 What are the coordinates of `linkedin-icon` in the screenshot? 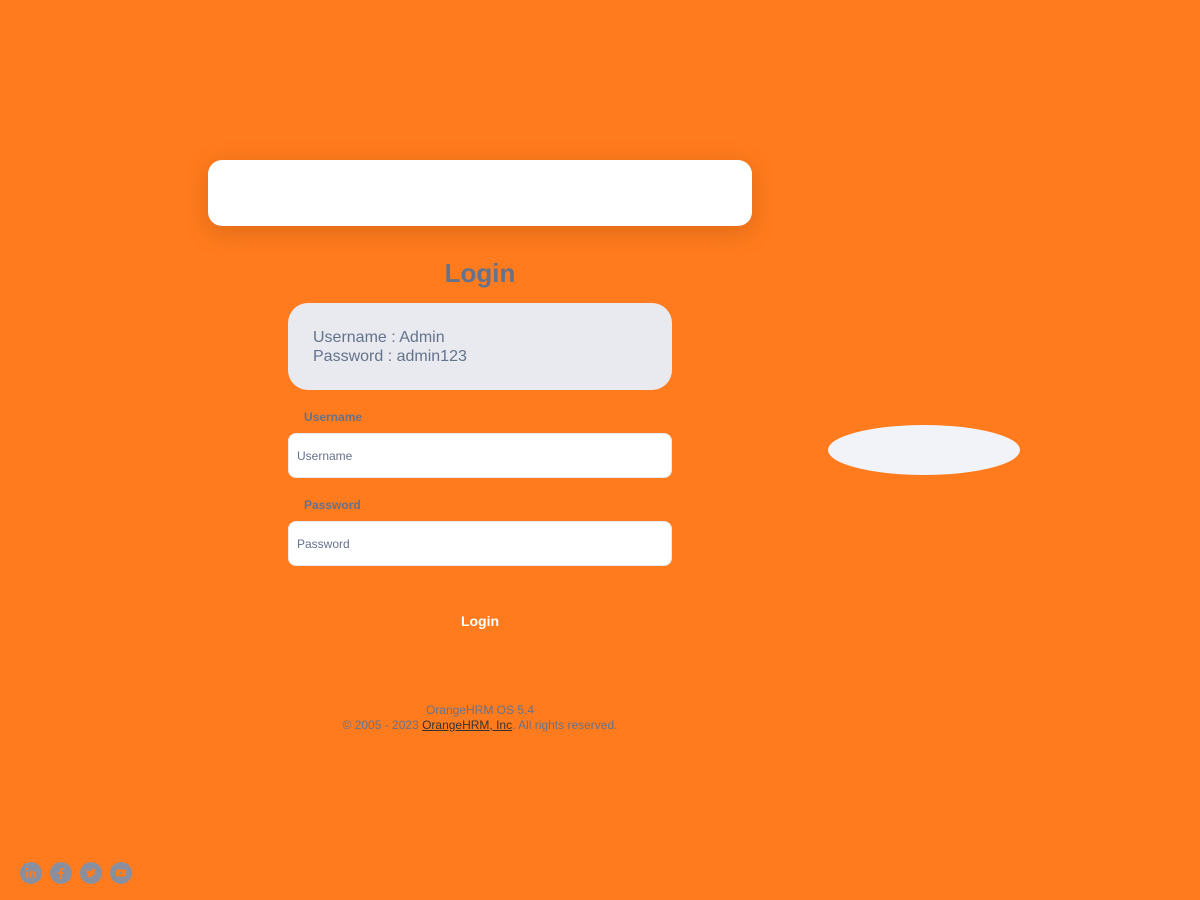 It's located at (31, 873).